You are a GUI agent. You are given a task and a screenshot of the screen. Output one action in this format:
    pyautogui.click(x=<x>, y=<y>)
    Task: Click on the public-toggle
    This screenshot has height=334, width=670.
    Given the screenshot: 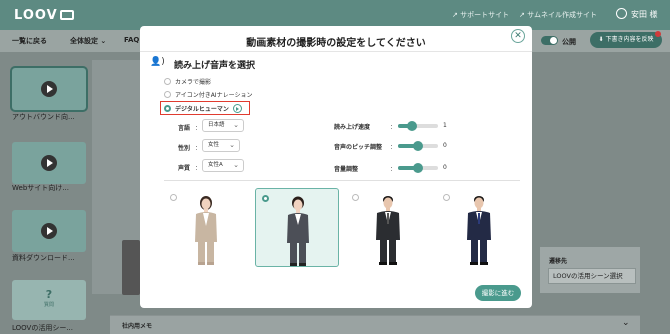 What is the action you would take?
    pyautogui.click(x=549, y=40)
    